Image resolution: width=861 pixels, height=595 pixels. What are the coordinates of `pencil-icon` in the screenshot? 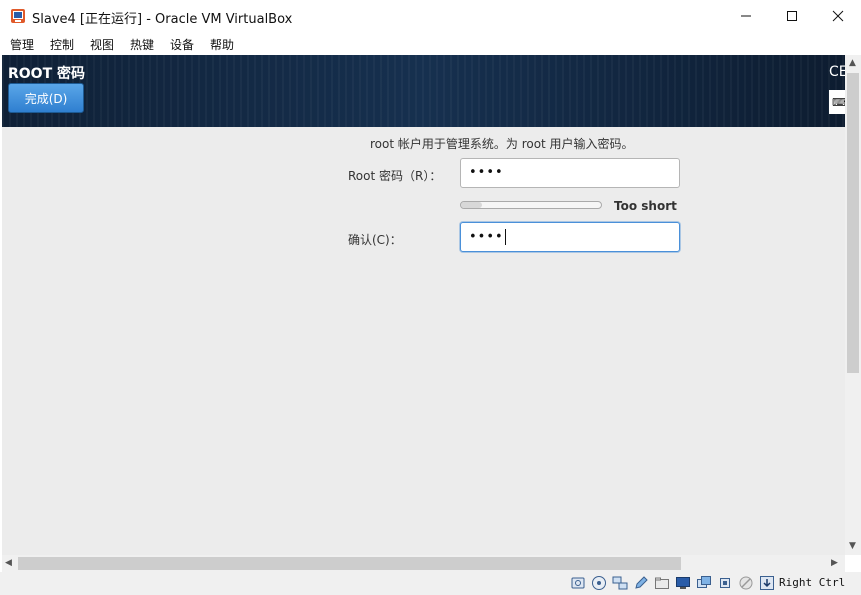 It's located at (641, 583).